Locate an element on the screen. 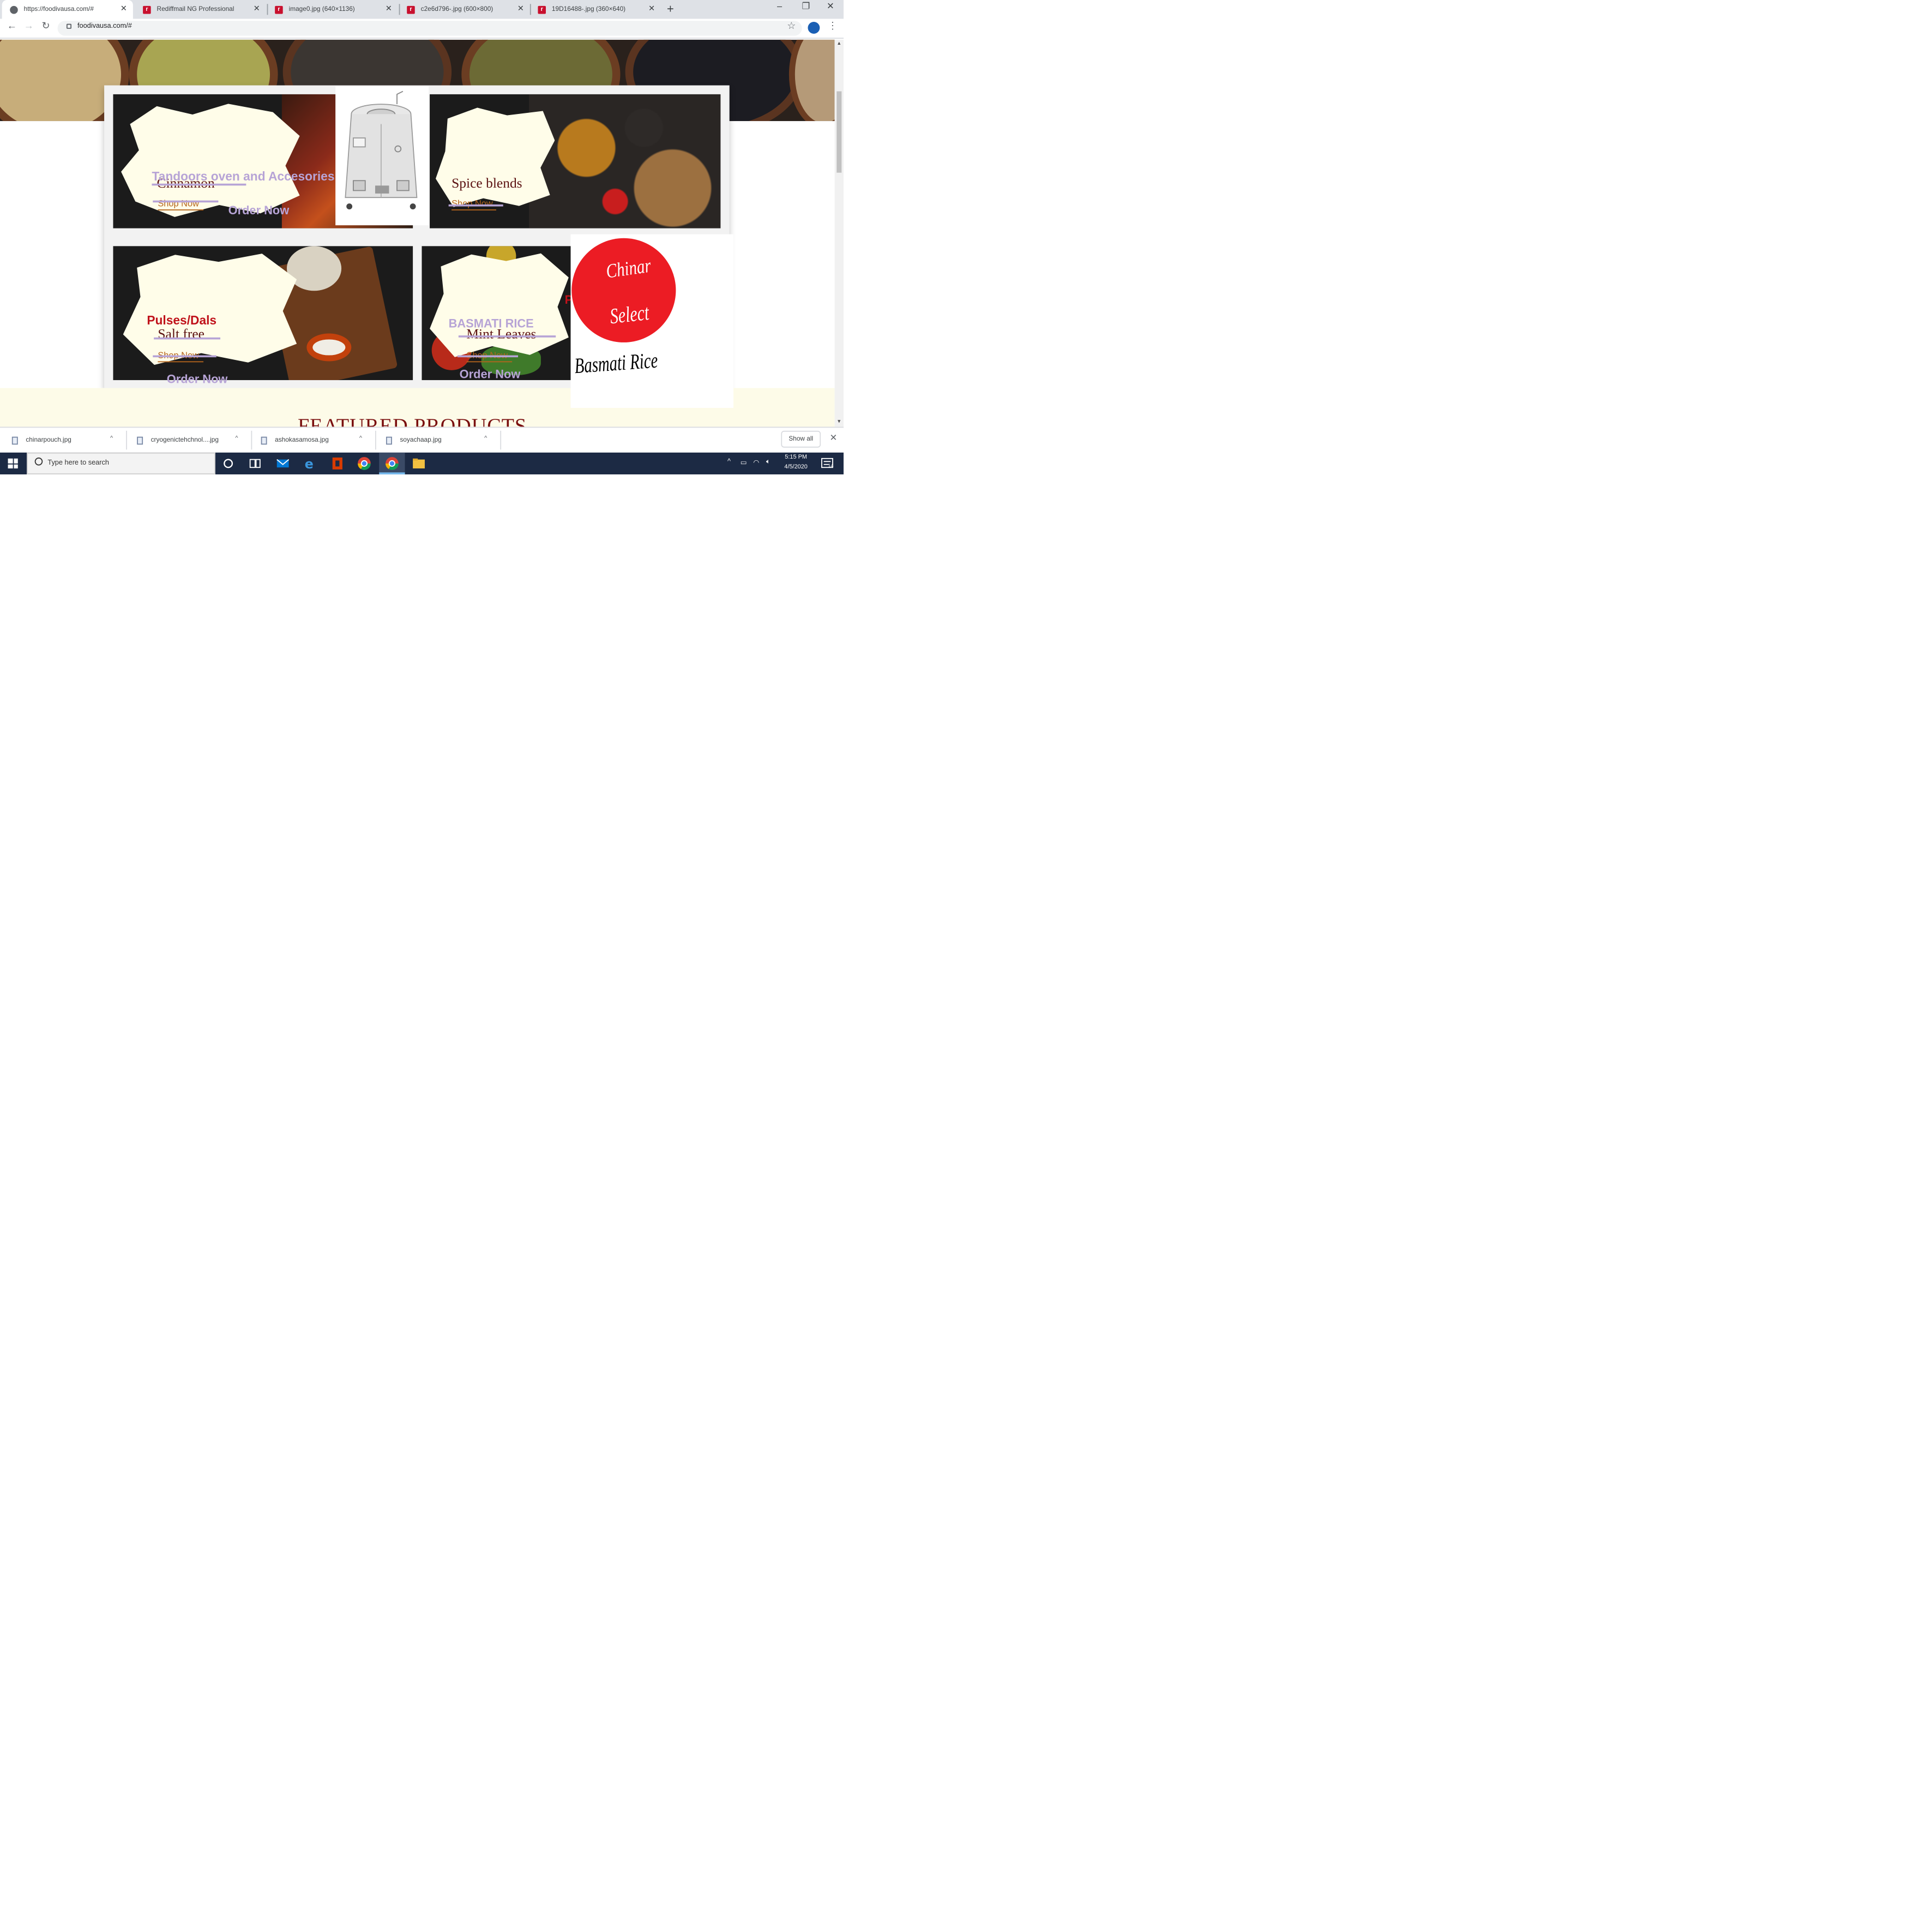 This screenshot has height=1932, width=1932. banner-title-overlay: BASMATI RICE is located at coordinates (491, 323).